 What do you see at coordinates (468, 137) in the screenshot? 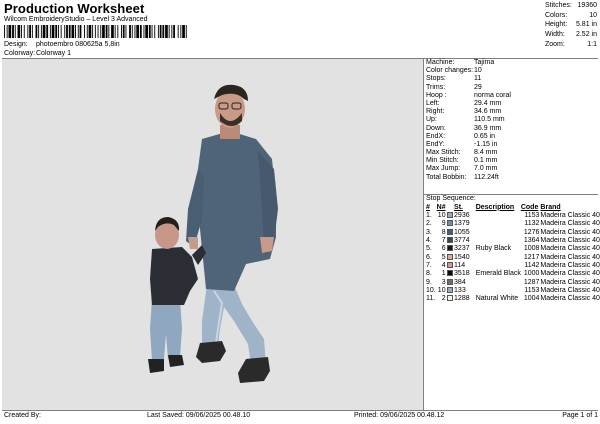
I see `info-row: EndX: 0.65 in` at bounding box center [468, 137].